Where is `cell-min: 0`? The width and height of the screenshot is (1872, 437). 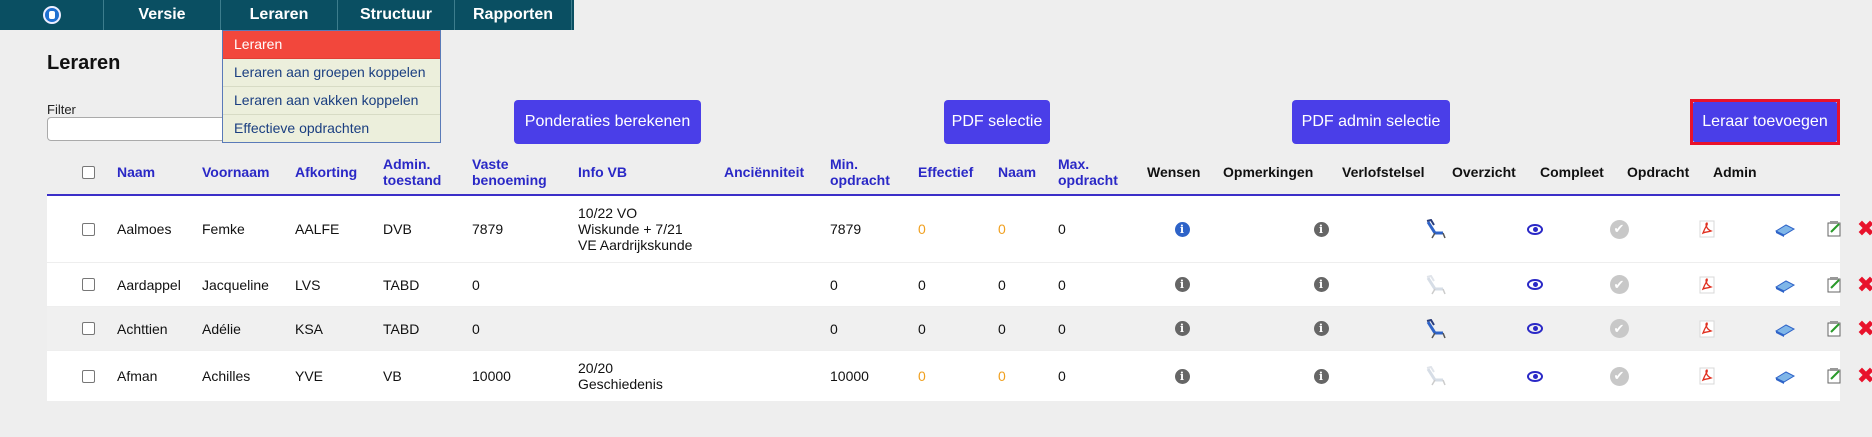 cell-min: 0 is located at coordinates (834, 284).